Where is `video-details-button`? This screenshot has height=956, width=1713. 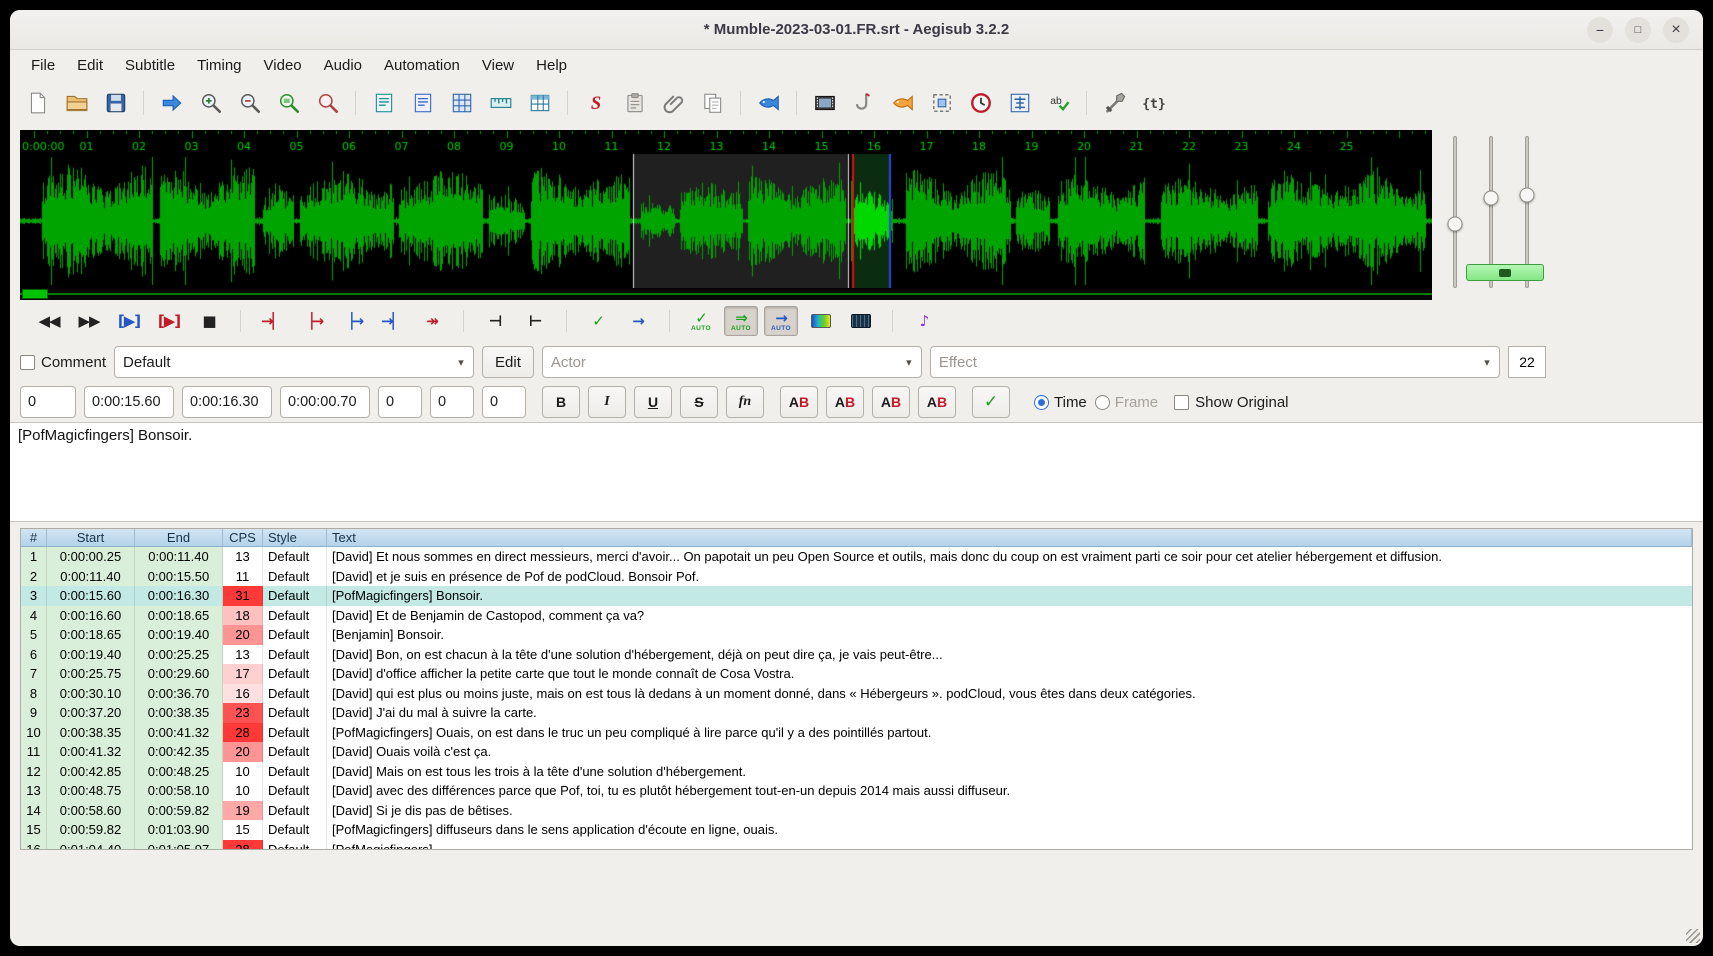 video-details-button is located at coordinates (824, 103).